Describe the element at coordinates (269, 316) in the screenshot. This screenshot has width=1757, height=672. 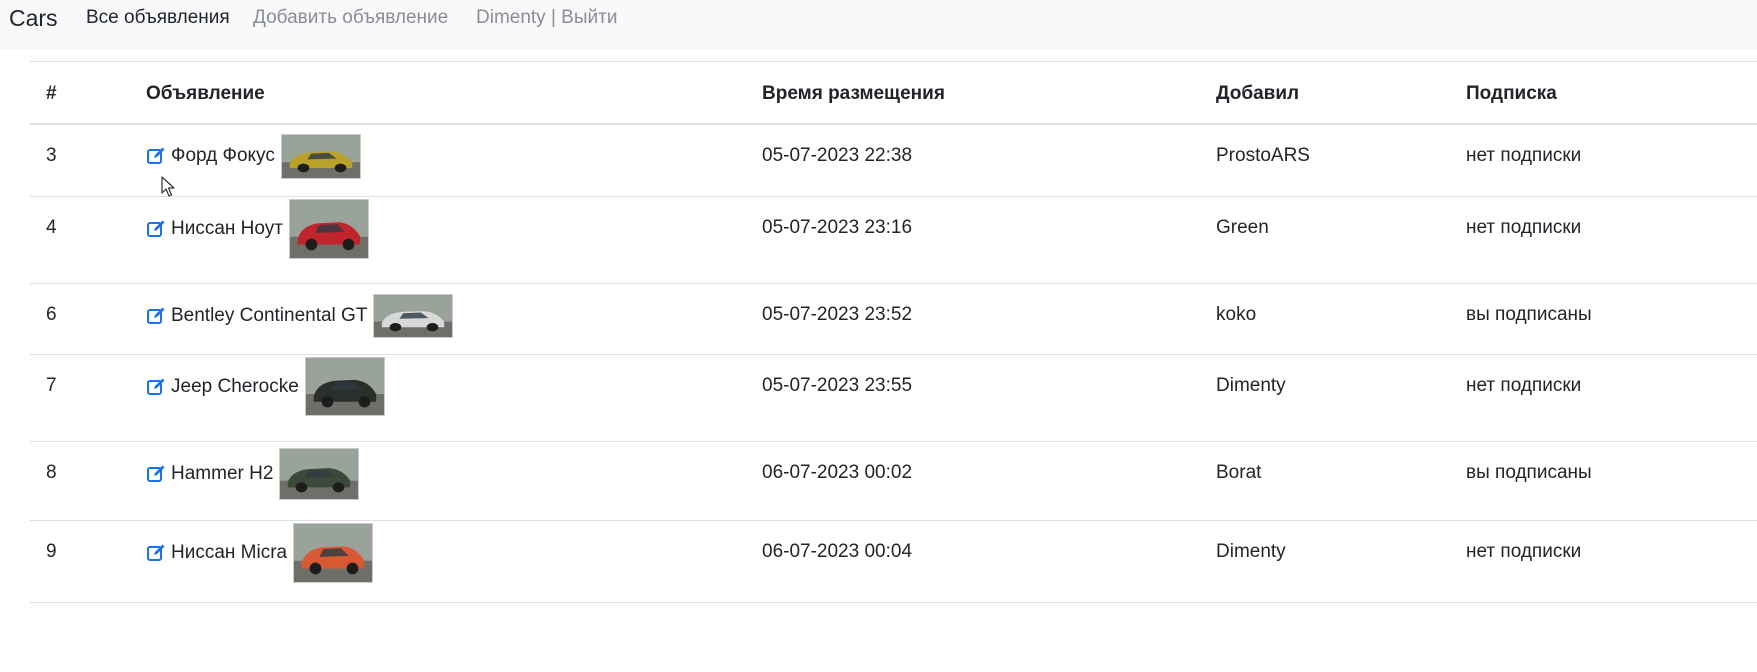
I see `ad-title-link: Bentley Continental GT` at that location.